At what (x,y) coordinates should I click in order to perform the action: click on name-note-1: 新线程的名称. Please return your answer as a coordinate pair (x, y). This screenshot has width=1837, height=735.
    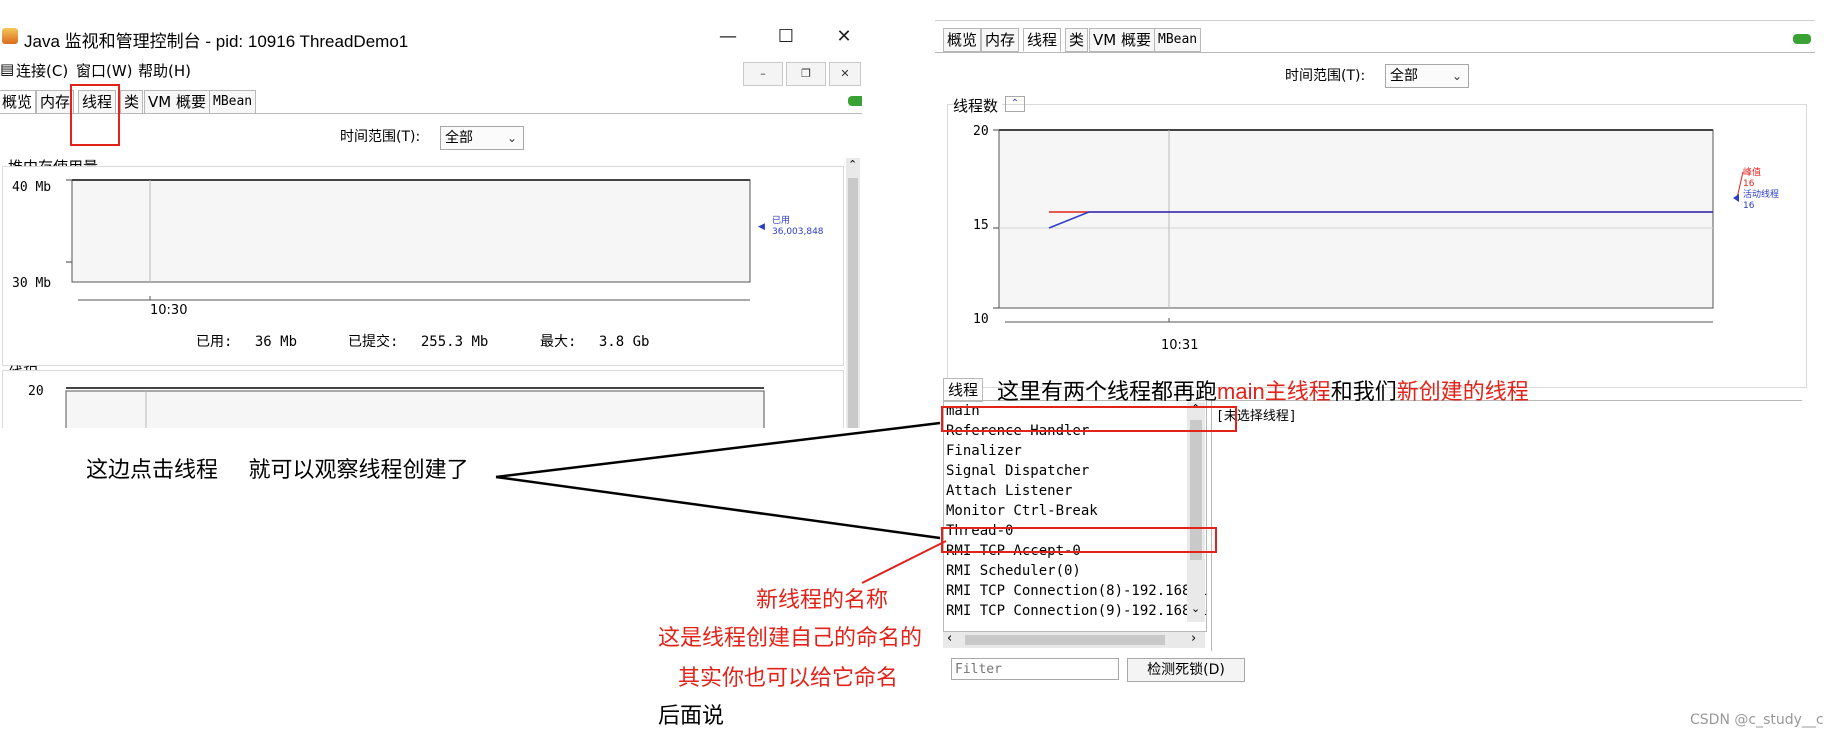
    Looking at the image, I should click on (822, 599).